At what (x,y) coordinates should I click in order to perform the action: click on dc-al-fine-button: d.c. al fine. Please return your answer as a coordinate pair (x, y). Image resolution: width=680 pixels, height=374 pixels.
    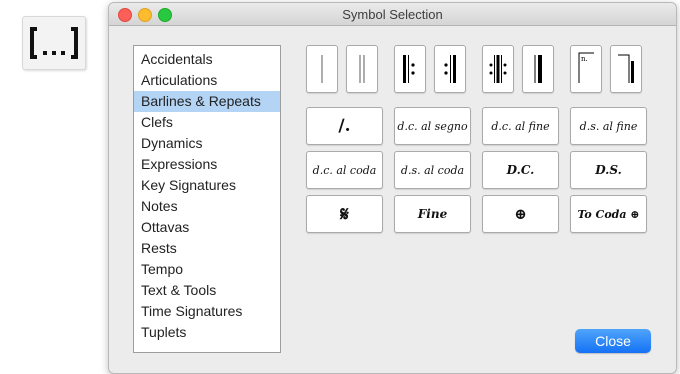
    Looking at the image, I should click on (520, 126).